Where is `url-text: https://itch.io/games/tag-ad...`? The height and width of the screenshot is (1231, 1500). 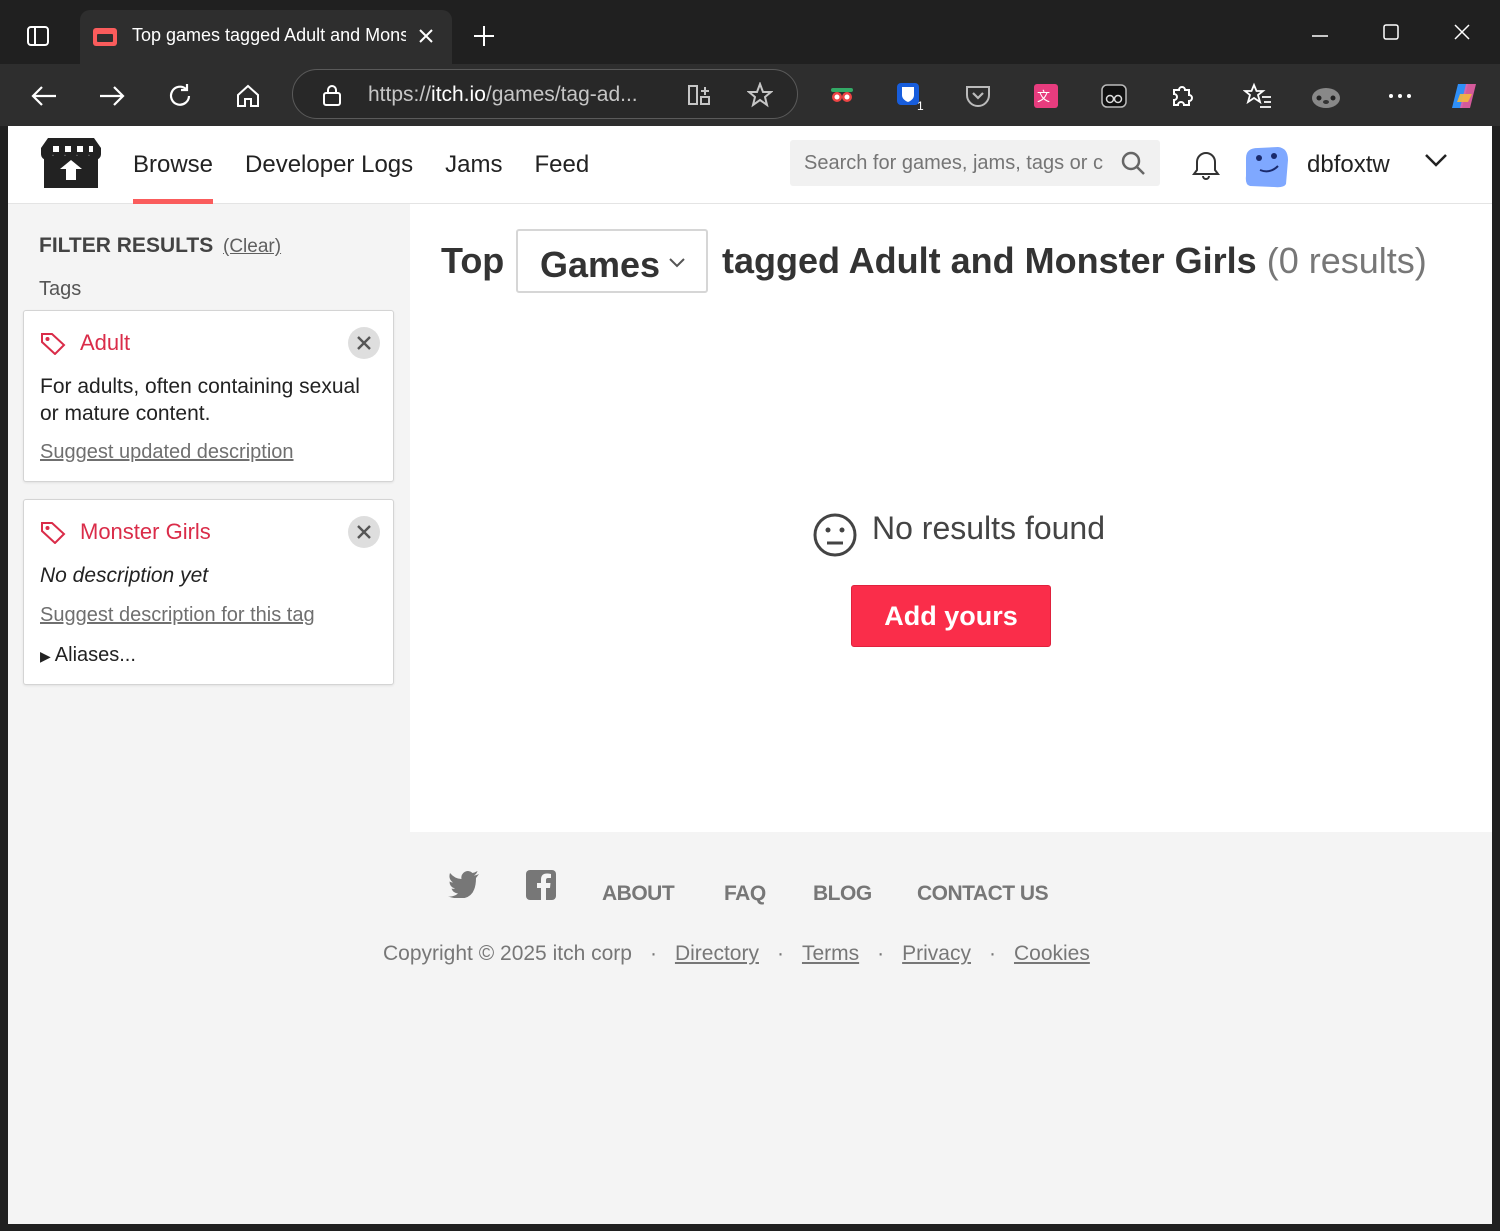
url-text: https://itch.io/games/tag-ad... is located at coordinates (513, 95).